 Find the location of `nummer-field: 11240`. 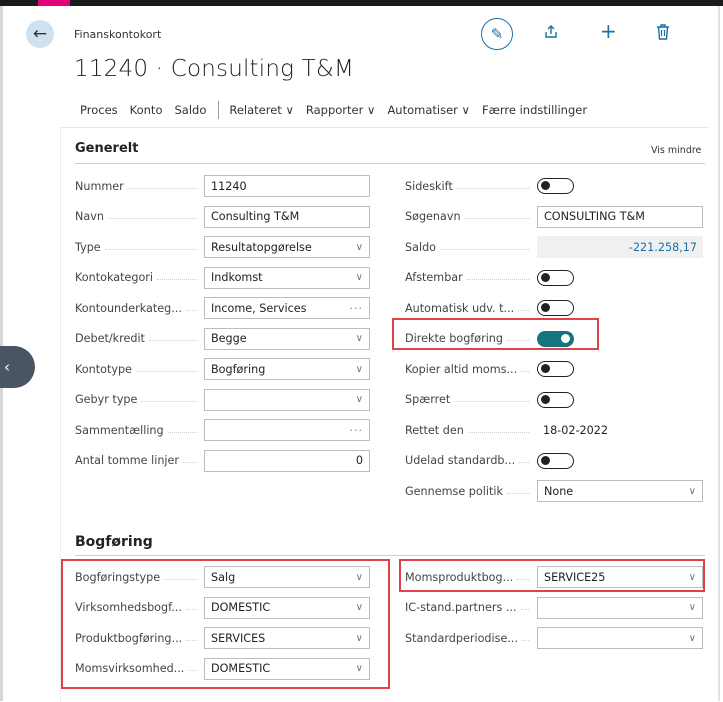

nummer-field: 11240 is located at coordinates (287, 186).